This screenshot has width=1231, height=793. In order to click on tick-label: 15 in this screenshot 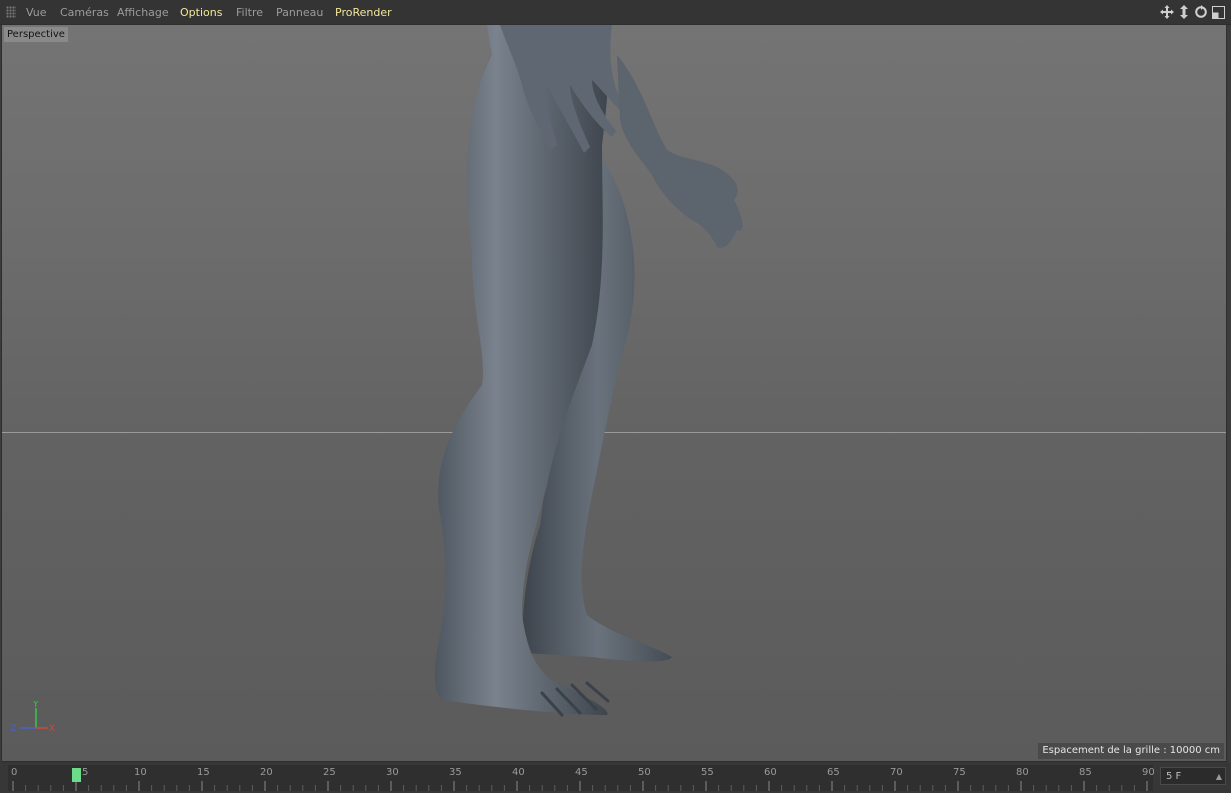, I will do `click(203, 772)`.